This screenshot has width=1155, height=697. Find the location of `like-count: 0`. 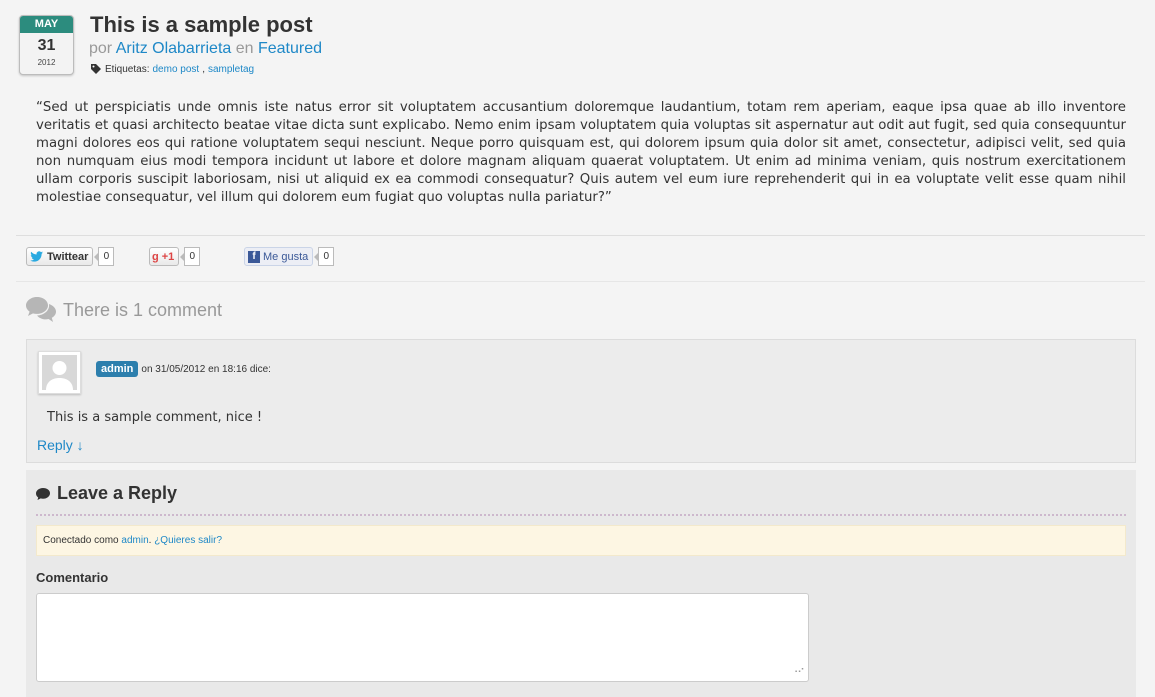

like-count: 0 is located at coordinates (324, 256).